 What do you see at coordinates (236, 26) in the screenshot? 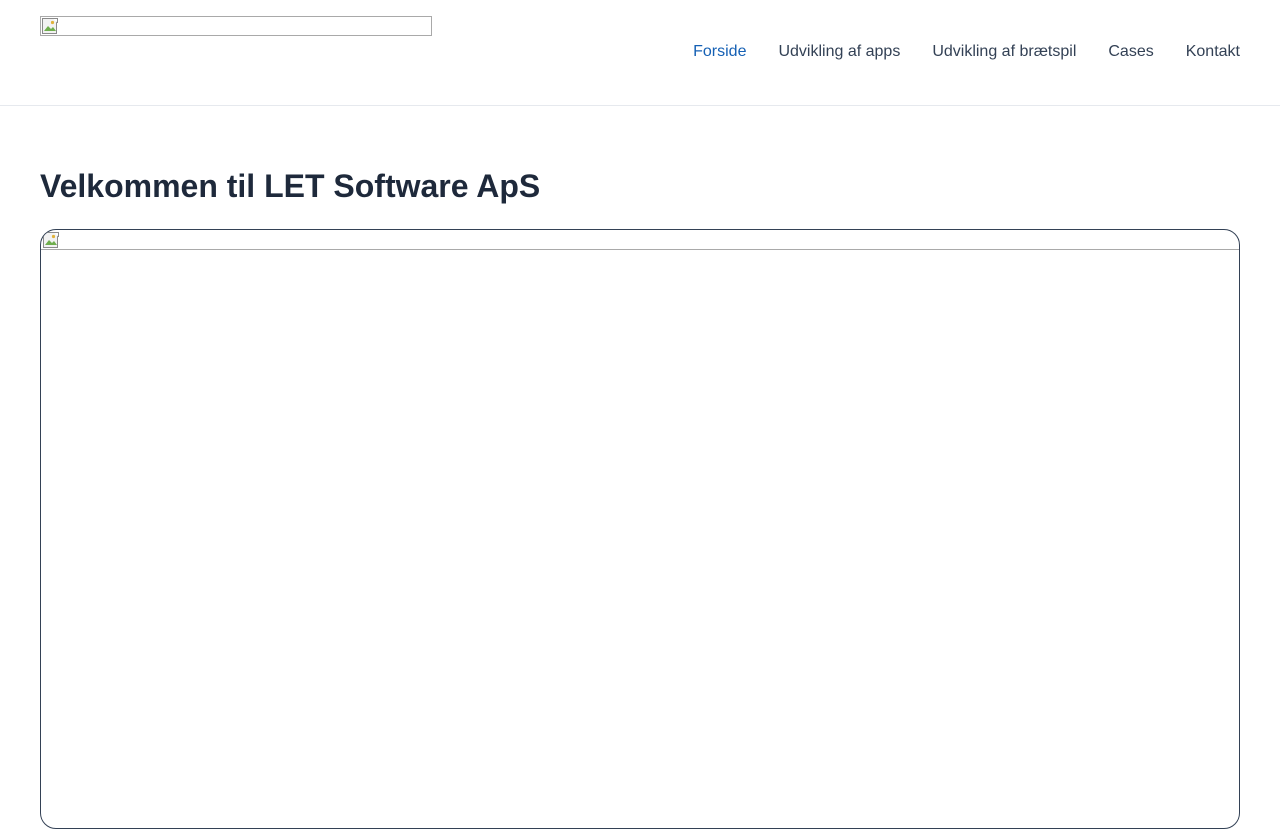
I see `site-logo` at bounding box center [236, 26].